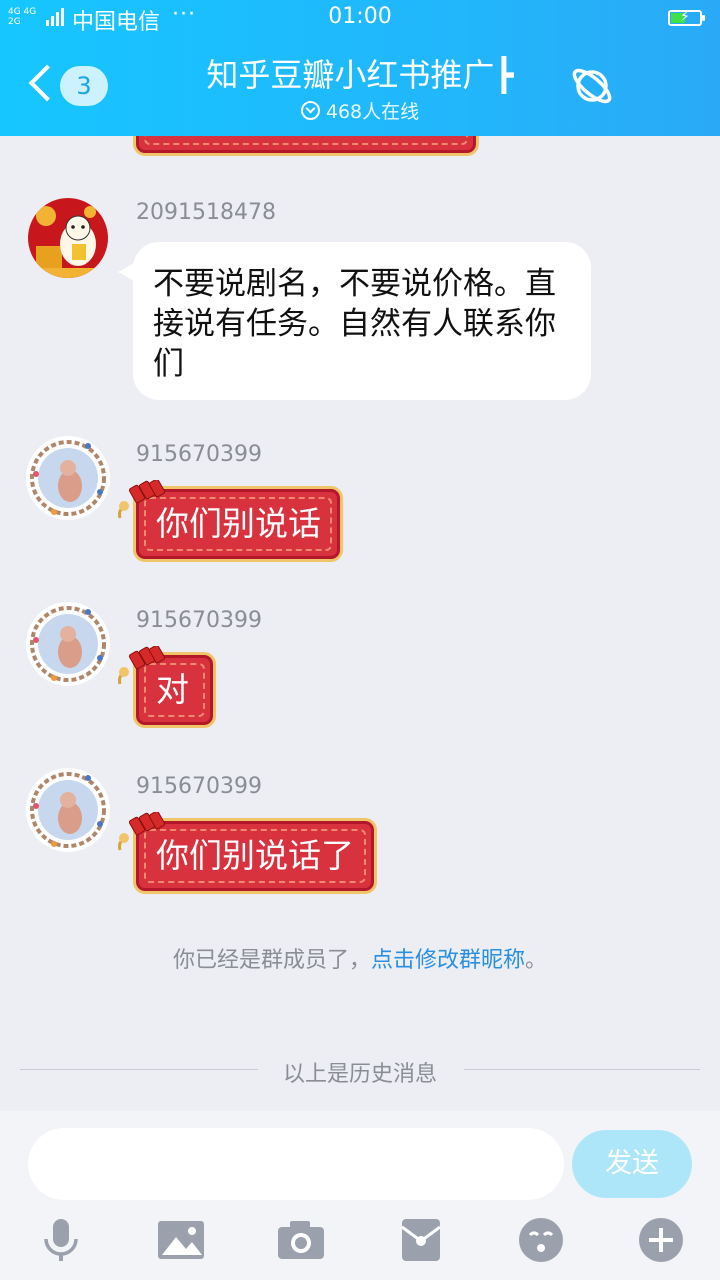 This screenshot has height=1280, width=720. Describe the element at coordinates (255, 855) in the screenshot. I see `message-text: 你们别说话了` at that location.